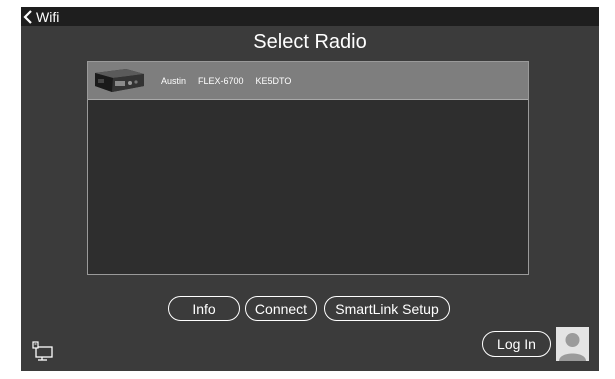 This screenshot has height=379, width=615. What do you see at coordinates (221, 80) in the screenshot?
I see `radio-model: FLEX-6700` at bounding box center [221, 80].